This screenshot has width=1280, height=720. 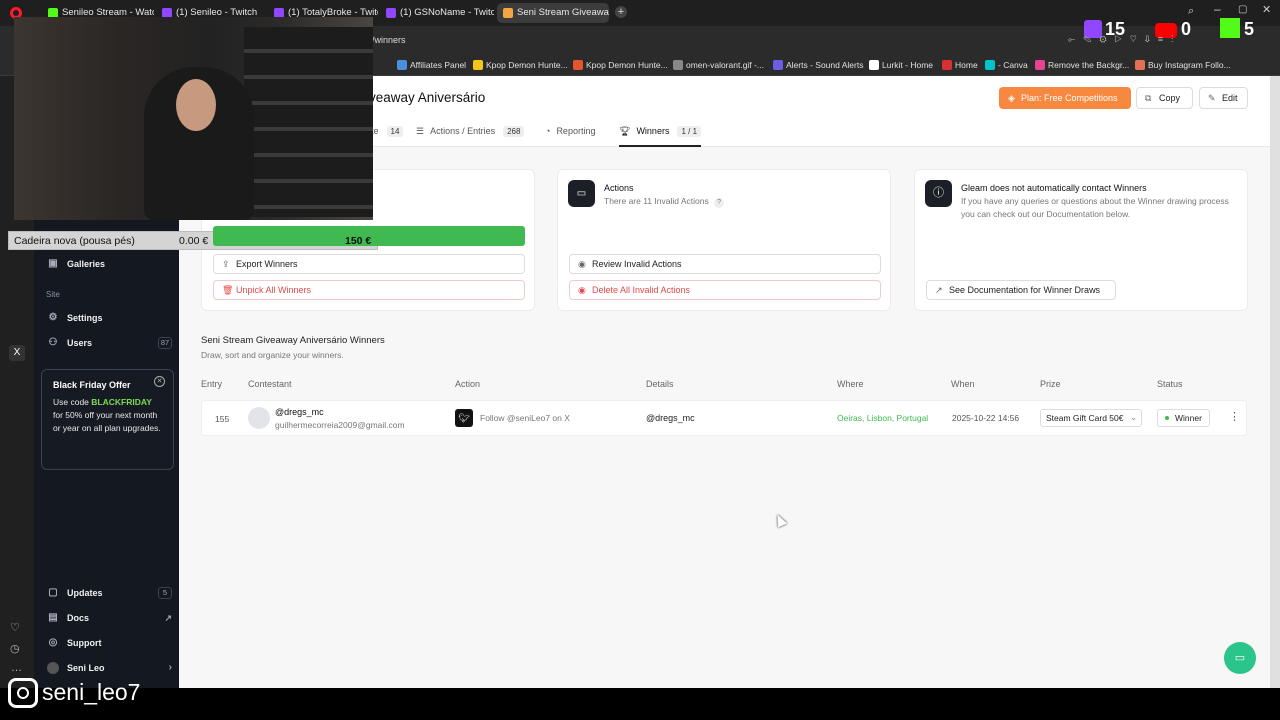 What do you see at coordinates (1170, 384) in the screenshot?
I see `column-header-status: Status` at bounding box center [1170, 384].